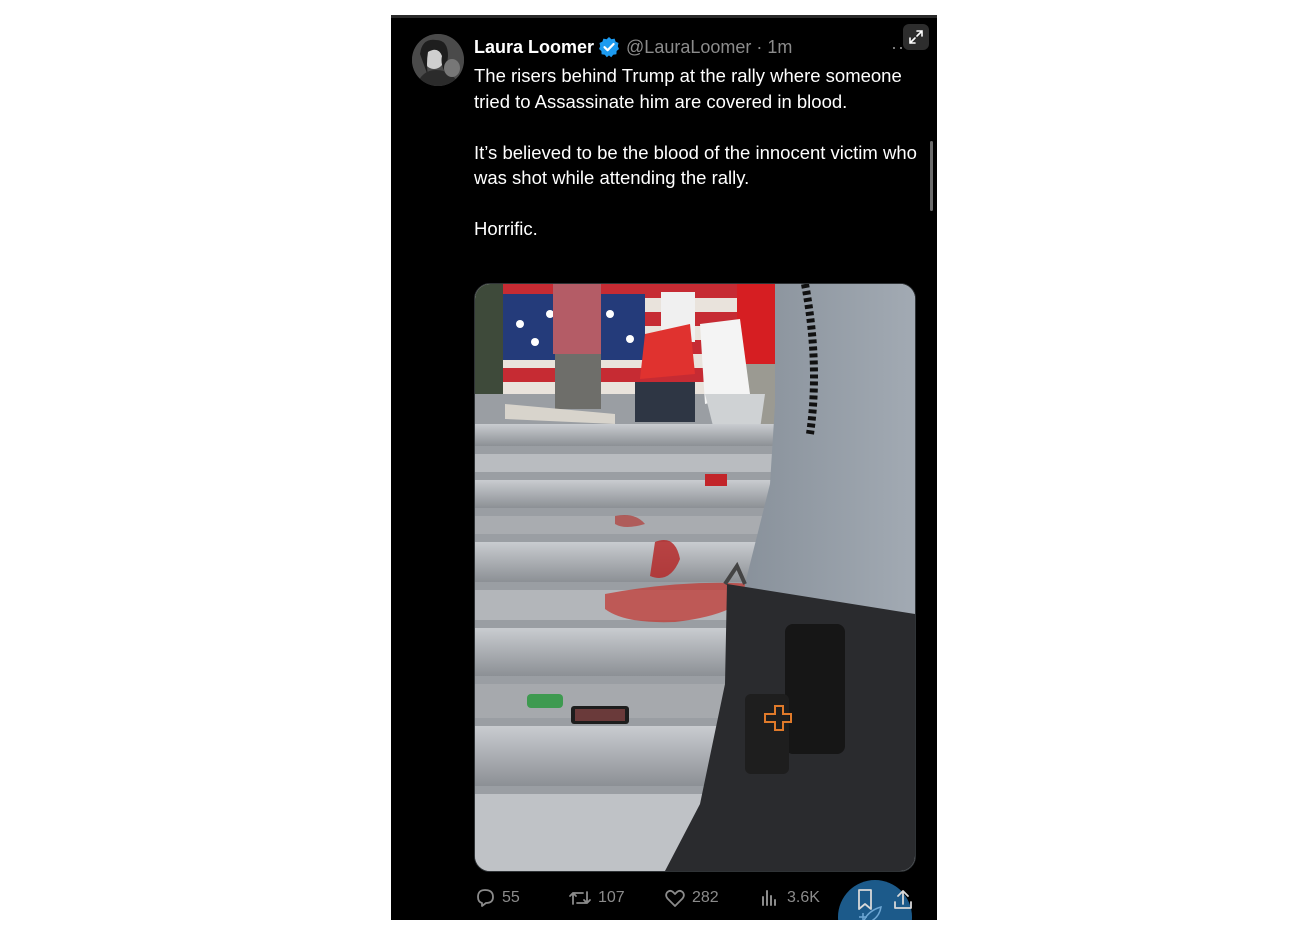 This screenshot has height=937, width=1308. I want to click on verified-badge-icon, so click(609, 47).